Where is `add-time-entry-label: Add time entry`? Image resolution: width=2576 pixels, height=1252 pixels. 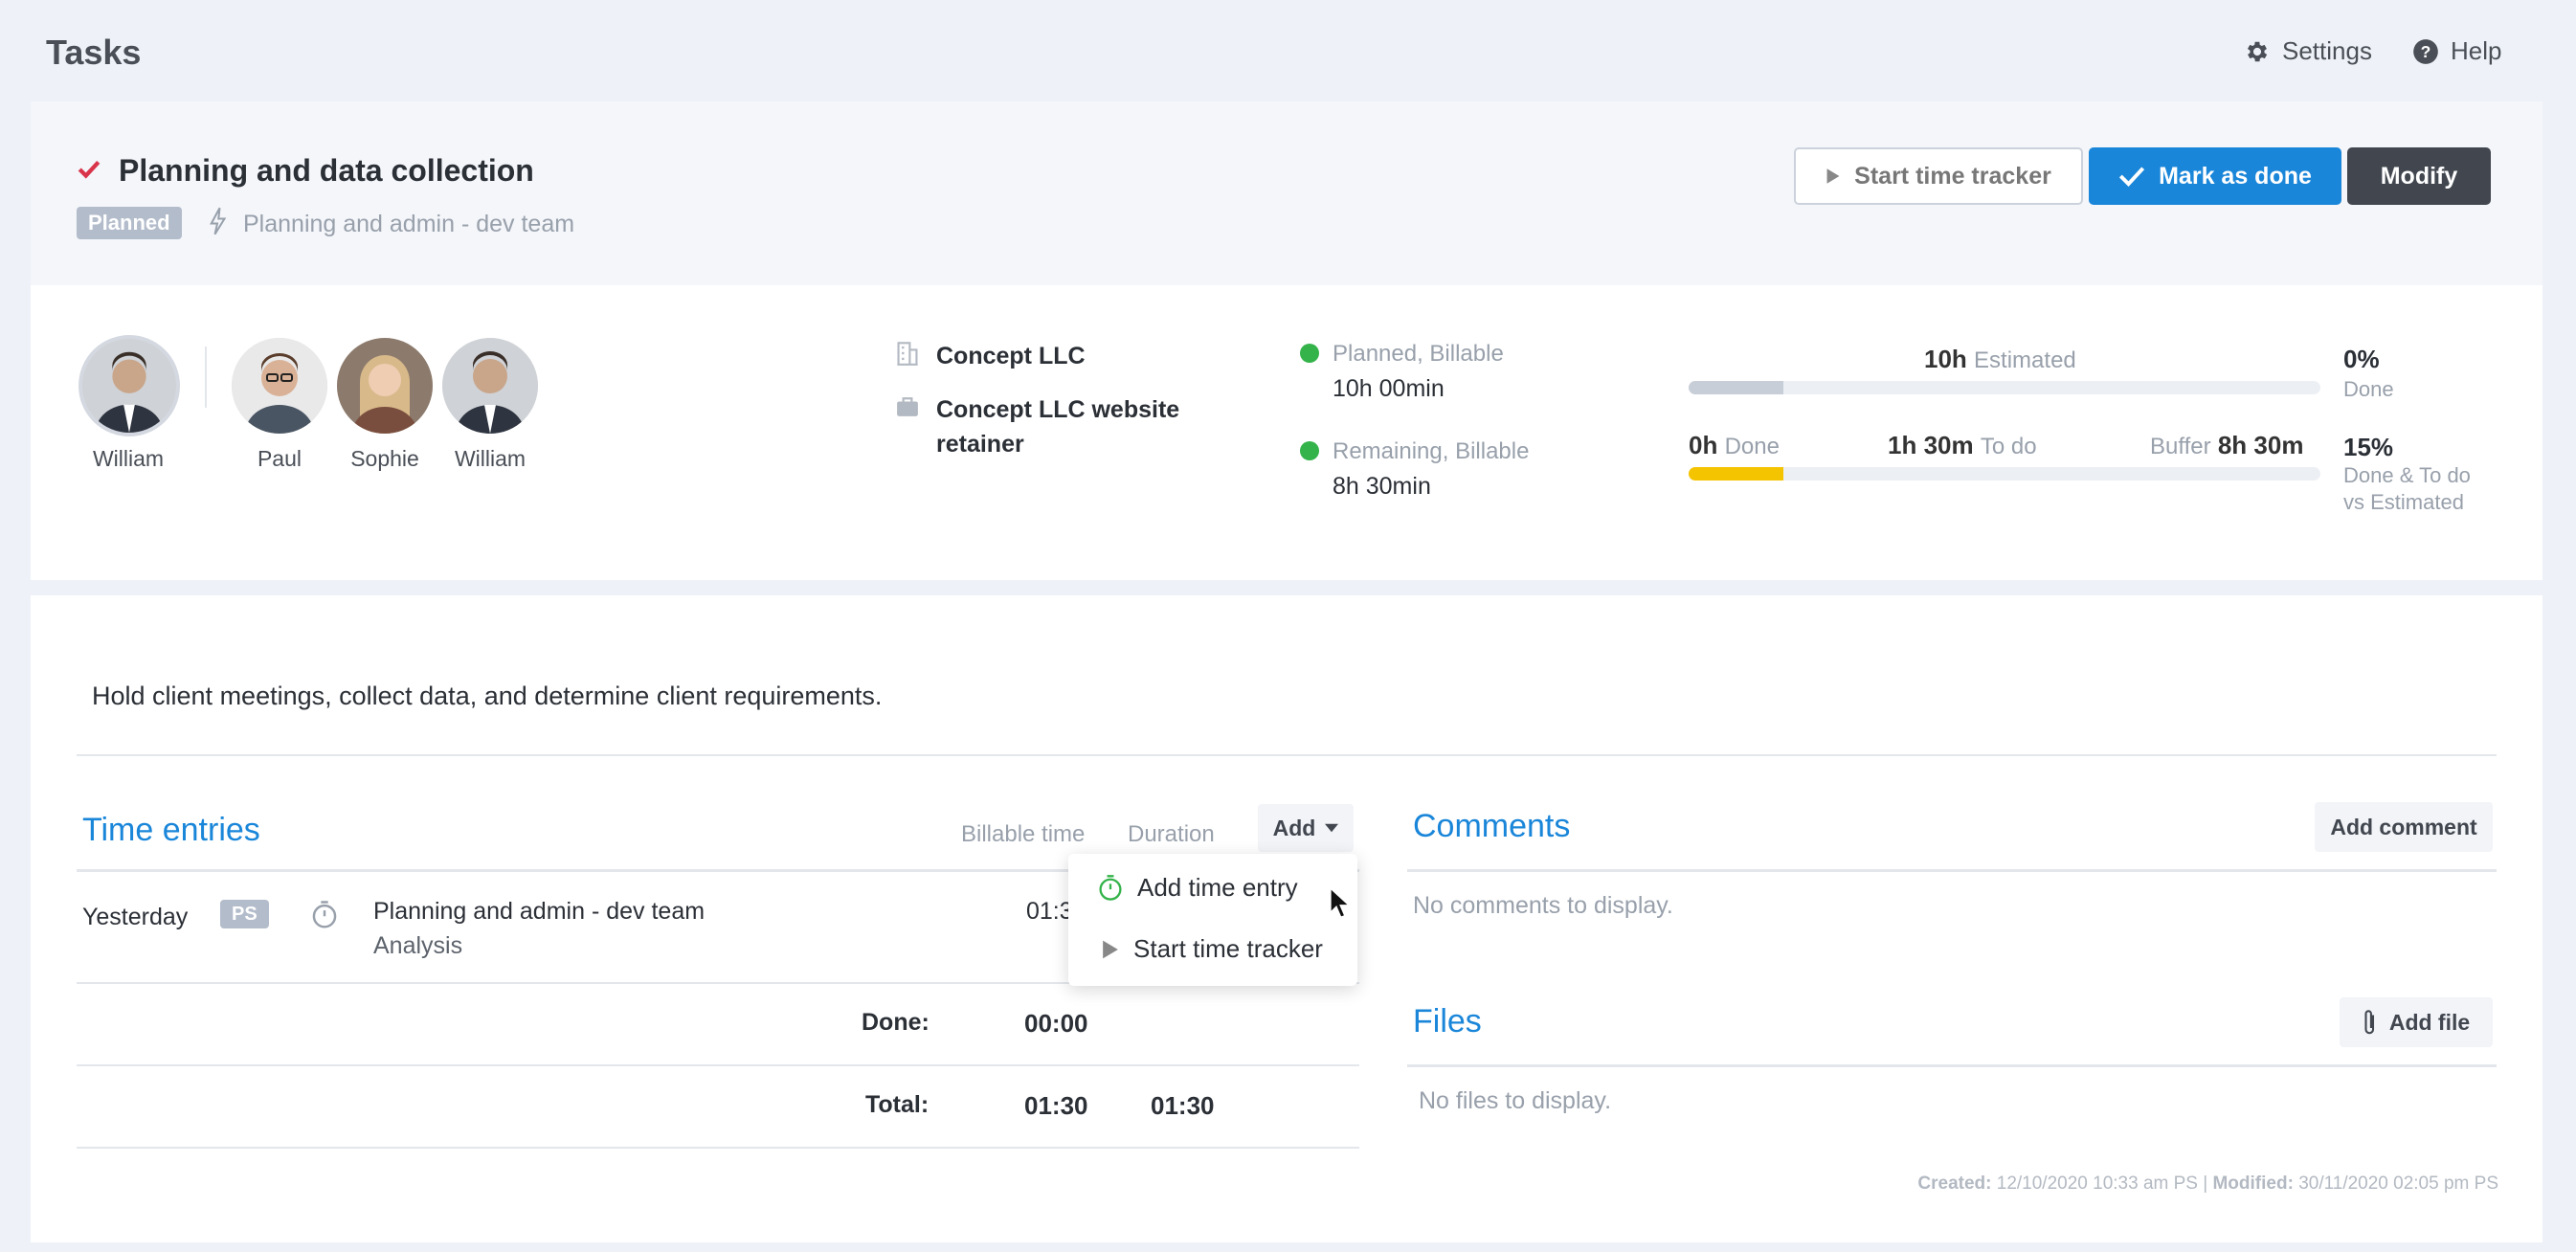 add-time-entry-label: Add time entry is located at coordinates (1218, 887).